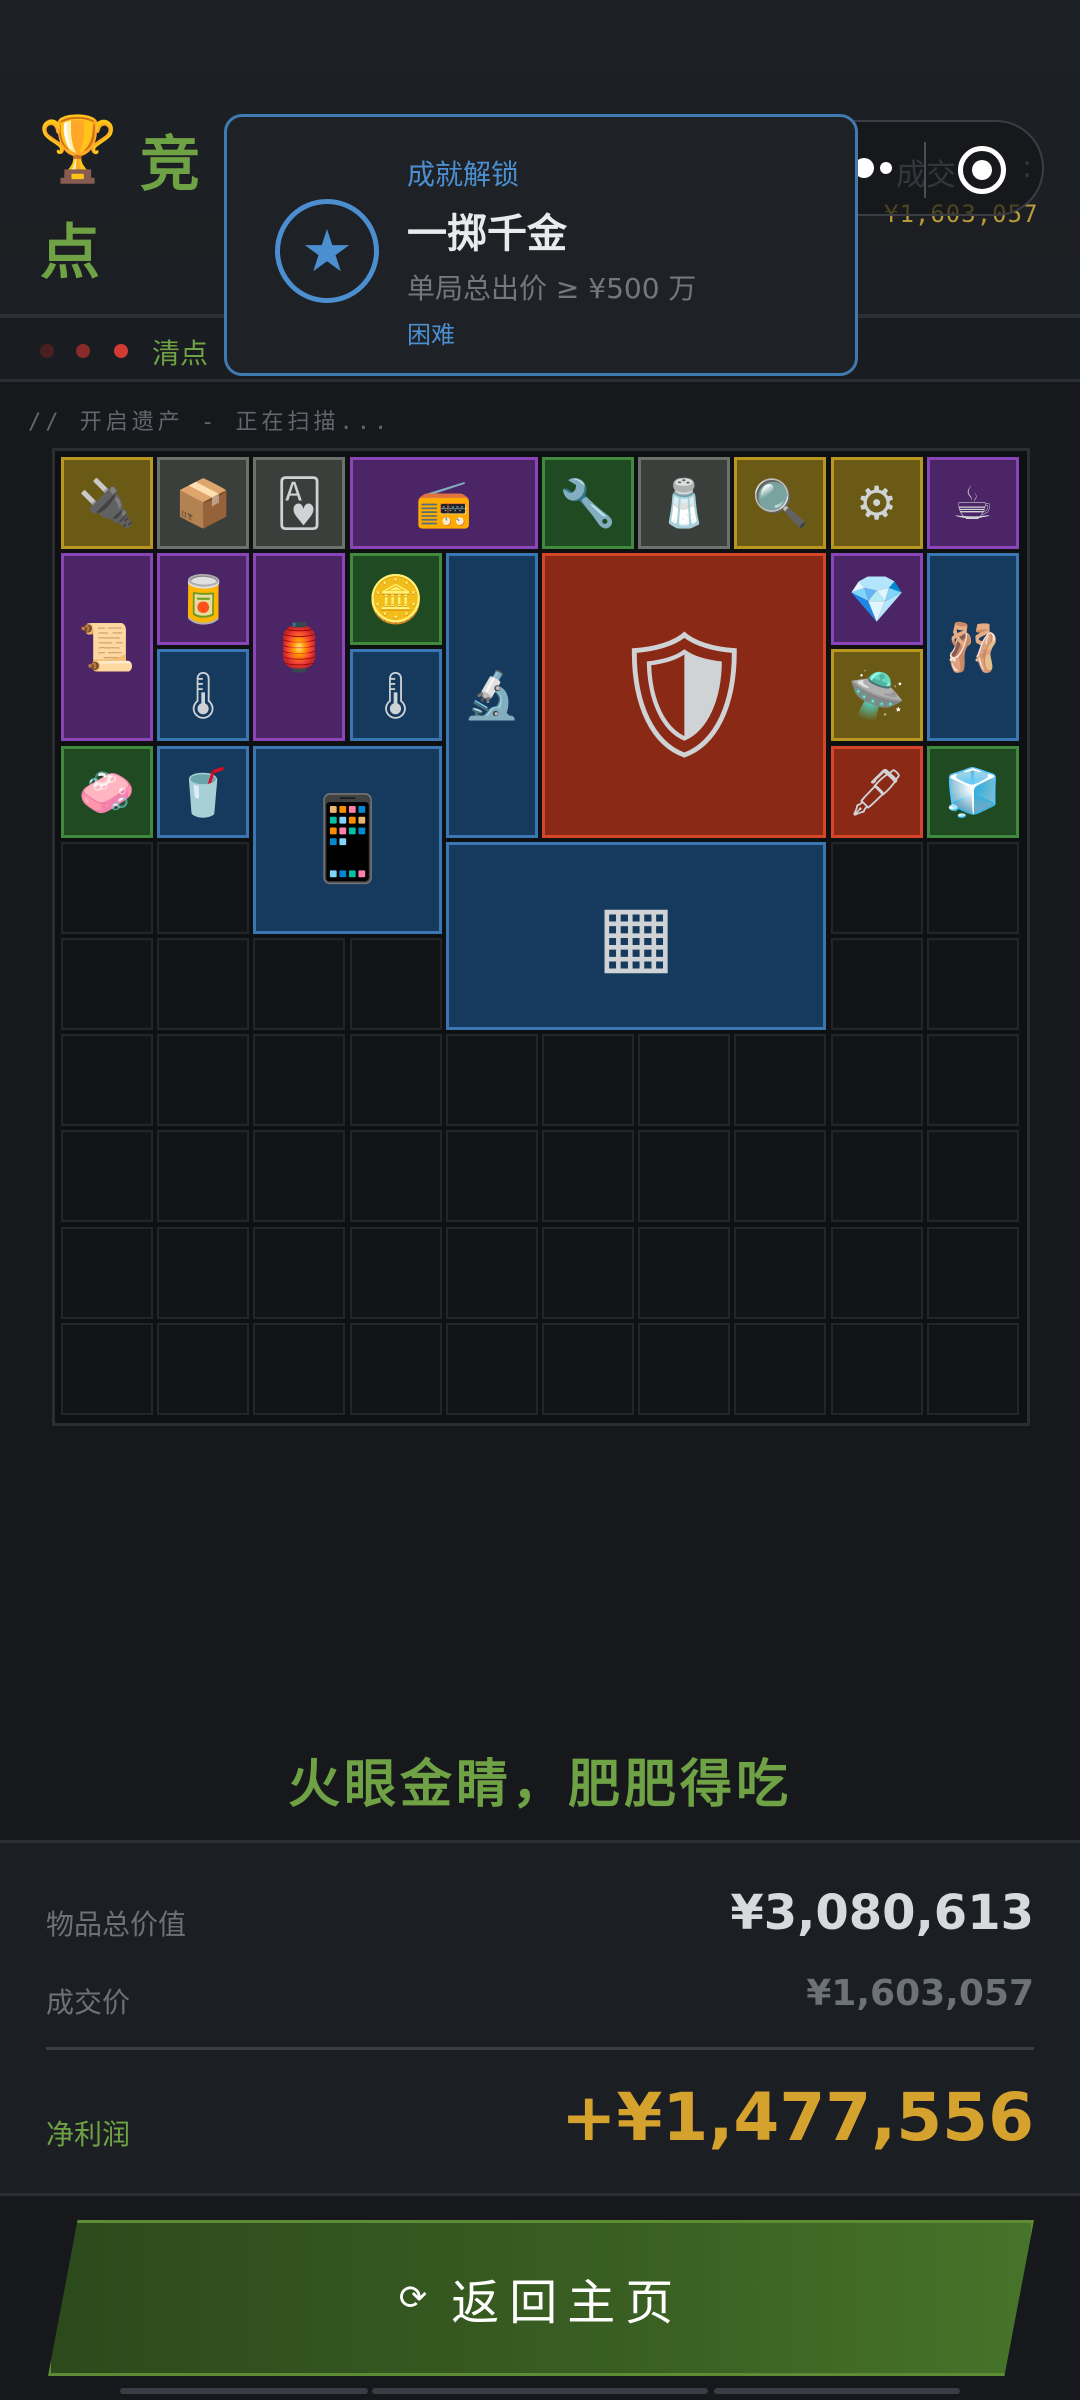 This screenshot has height=2400, width=1080. Describe the element at coordinates (487, 234) in the screenshot. I see `achievement-name: 一掷千金` at that location.